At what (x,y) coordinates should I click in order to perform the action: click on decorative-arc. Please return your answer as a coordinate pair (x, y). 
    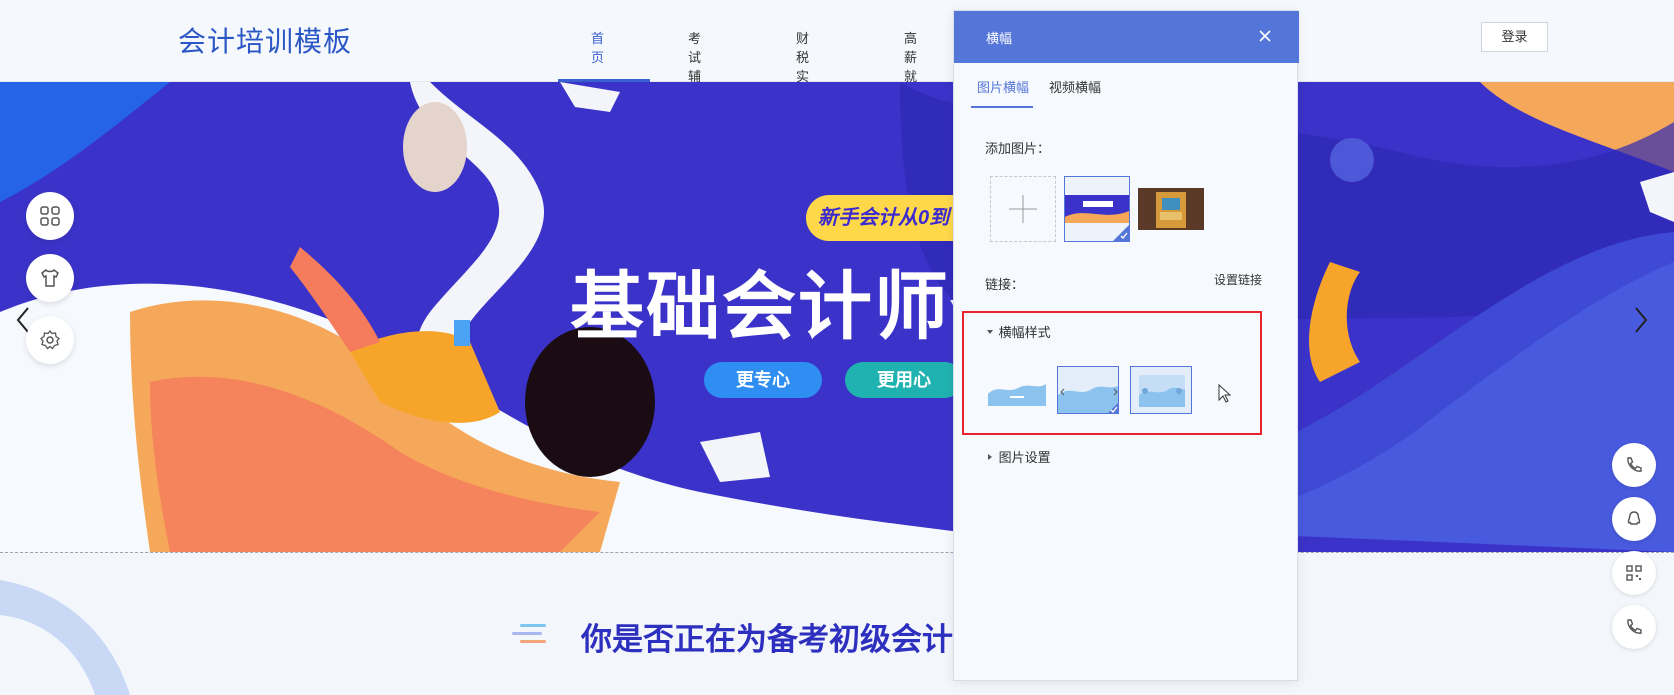
    Looking at the image, I should click on (65, 637).